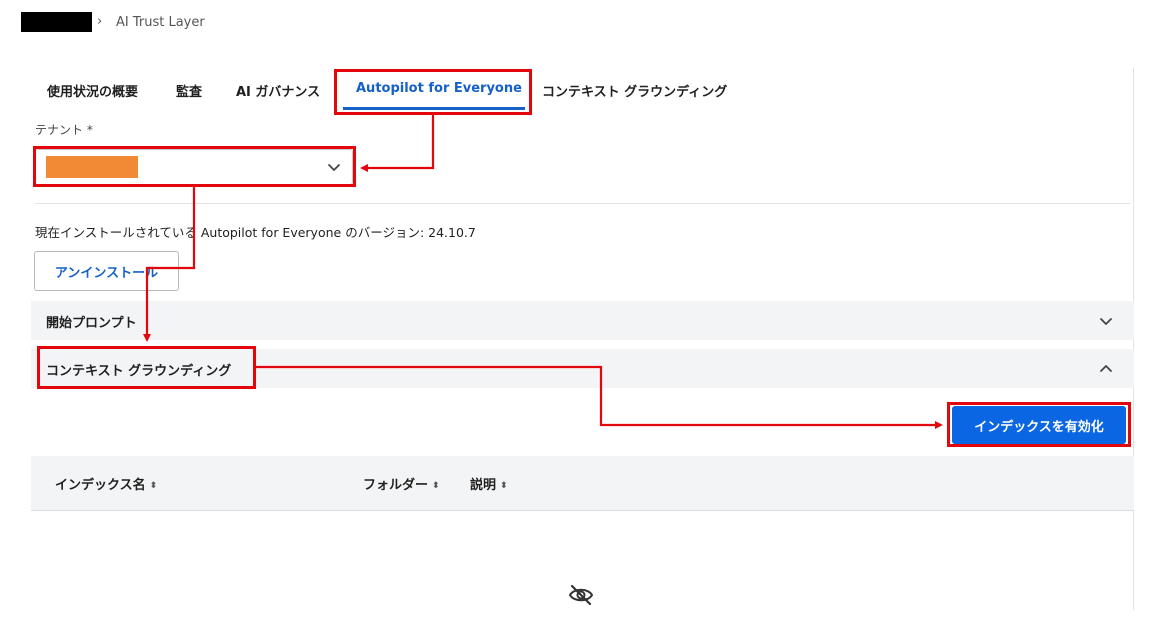 This screenshot has width=1153, height=642. What do you see at coordinates (92, 90) in the screenshot?
I see `tab-usage-overview: 使用状況の概要` at bounding box center [92, 90].